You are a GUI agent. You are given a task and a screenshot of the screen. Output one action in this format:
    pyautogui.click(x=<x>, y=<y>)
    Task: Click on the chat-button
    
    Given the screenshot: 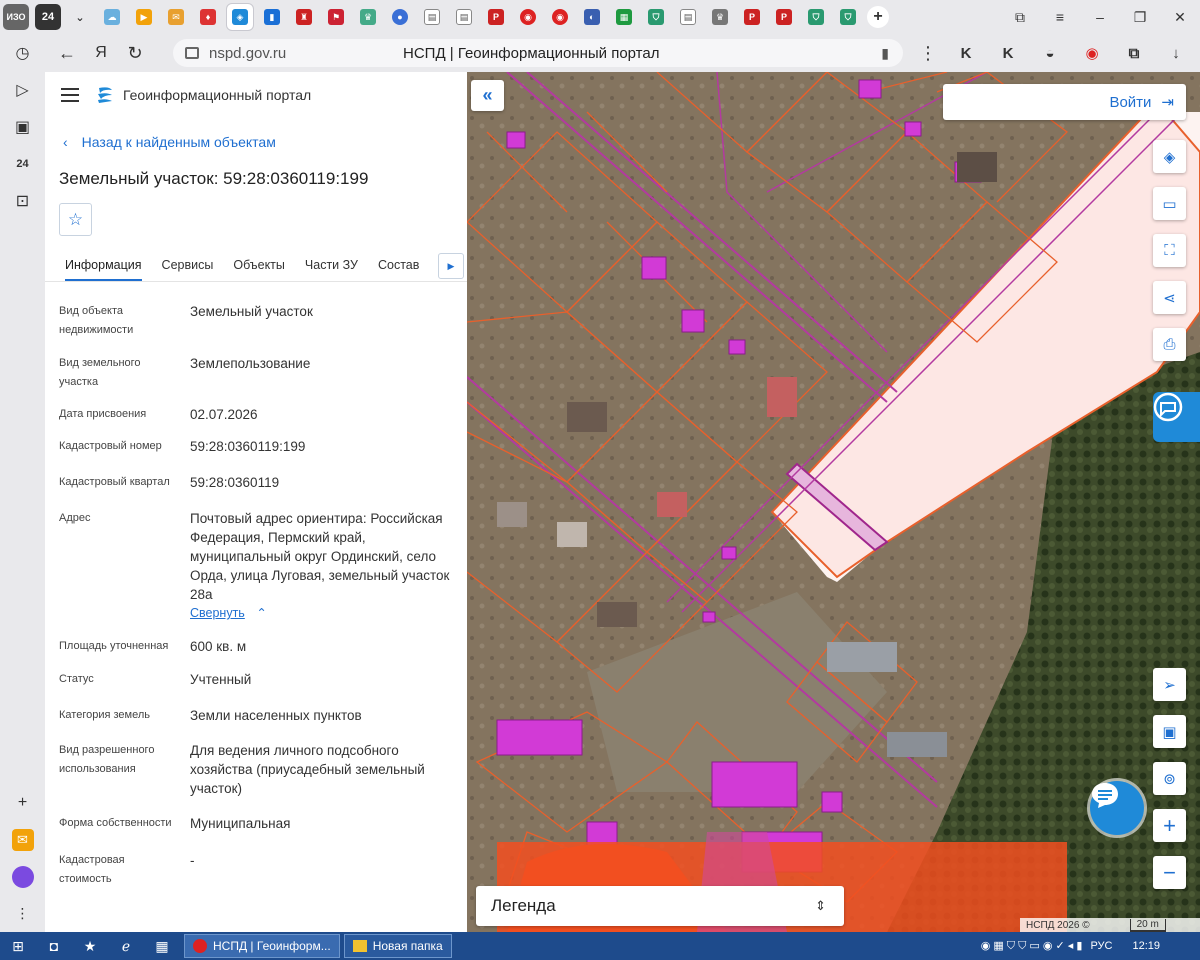 What is the action you would take?
    pyautogui.click(x=1117, y=808)
    